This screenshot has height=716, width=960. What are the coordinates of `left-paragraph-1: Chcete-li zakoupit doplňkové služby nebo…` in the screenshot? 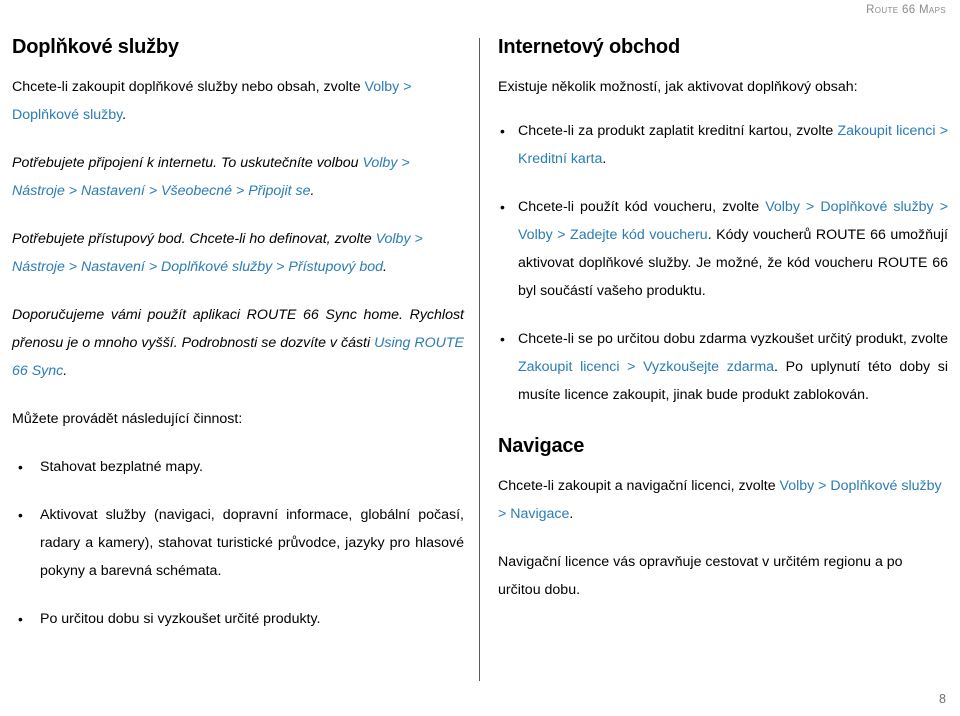 It's located at (238, 101).